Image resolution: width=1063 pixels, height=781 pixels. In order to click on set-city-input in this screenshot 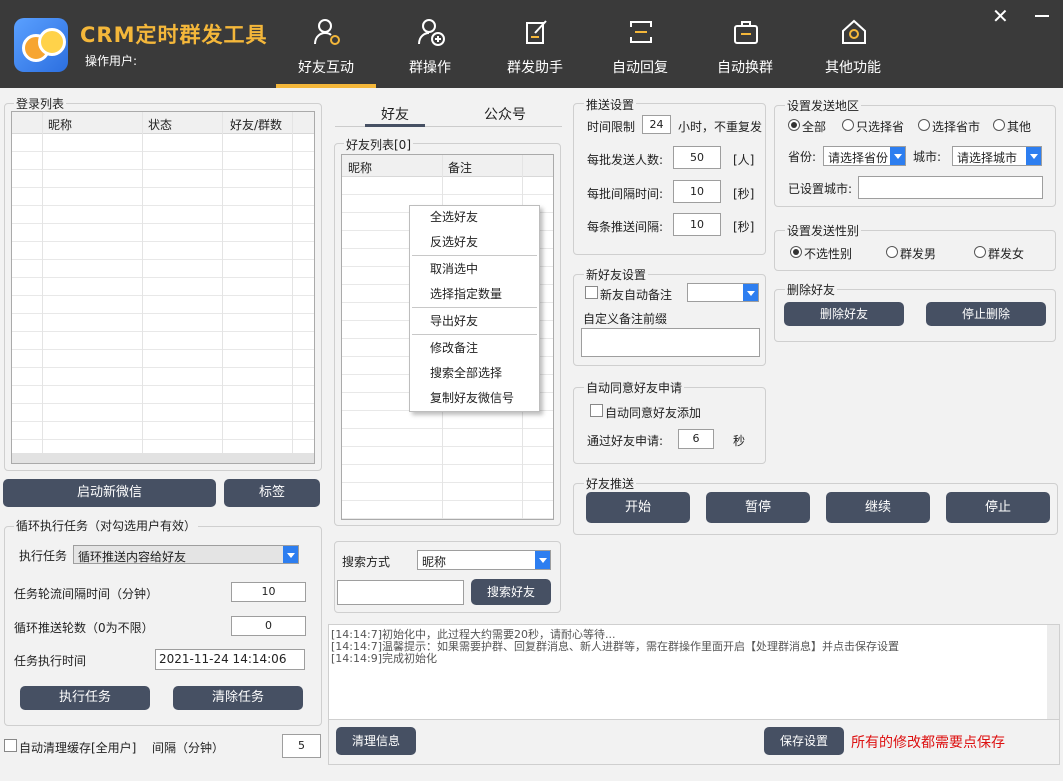, I will do `click(950, 187)`.